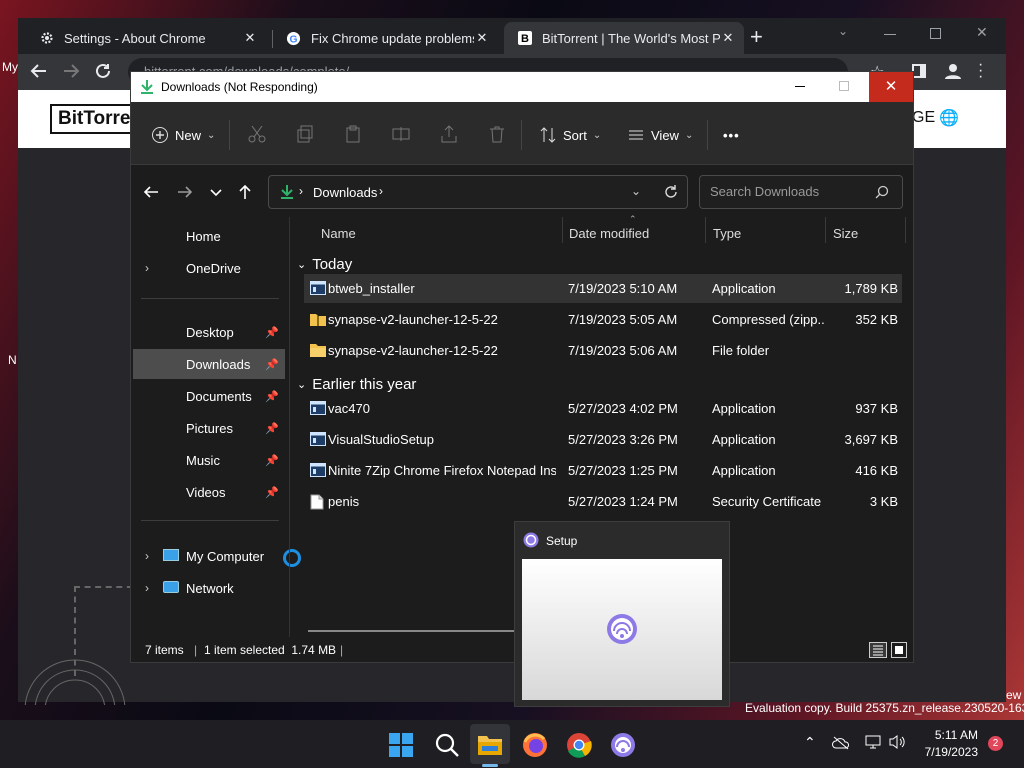 This screenshot has width=1024, height=768. I want to click on nav-onedrive: › OneDrive, so click(209, 268).